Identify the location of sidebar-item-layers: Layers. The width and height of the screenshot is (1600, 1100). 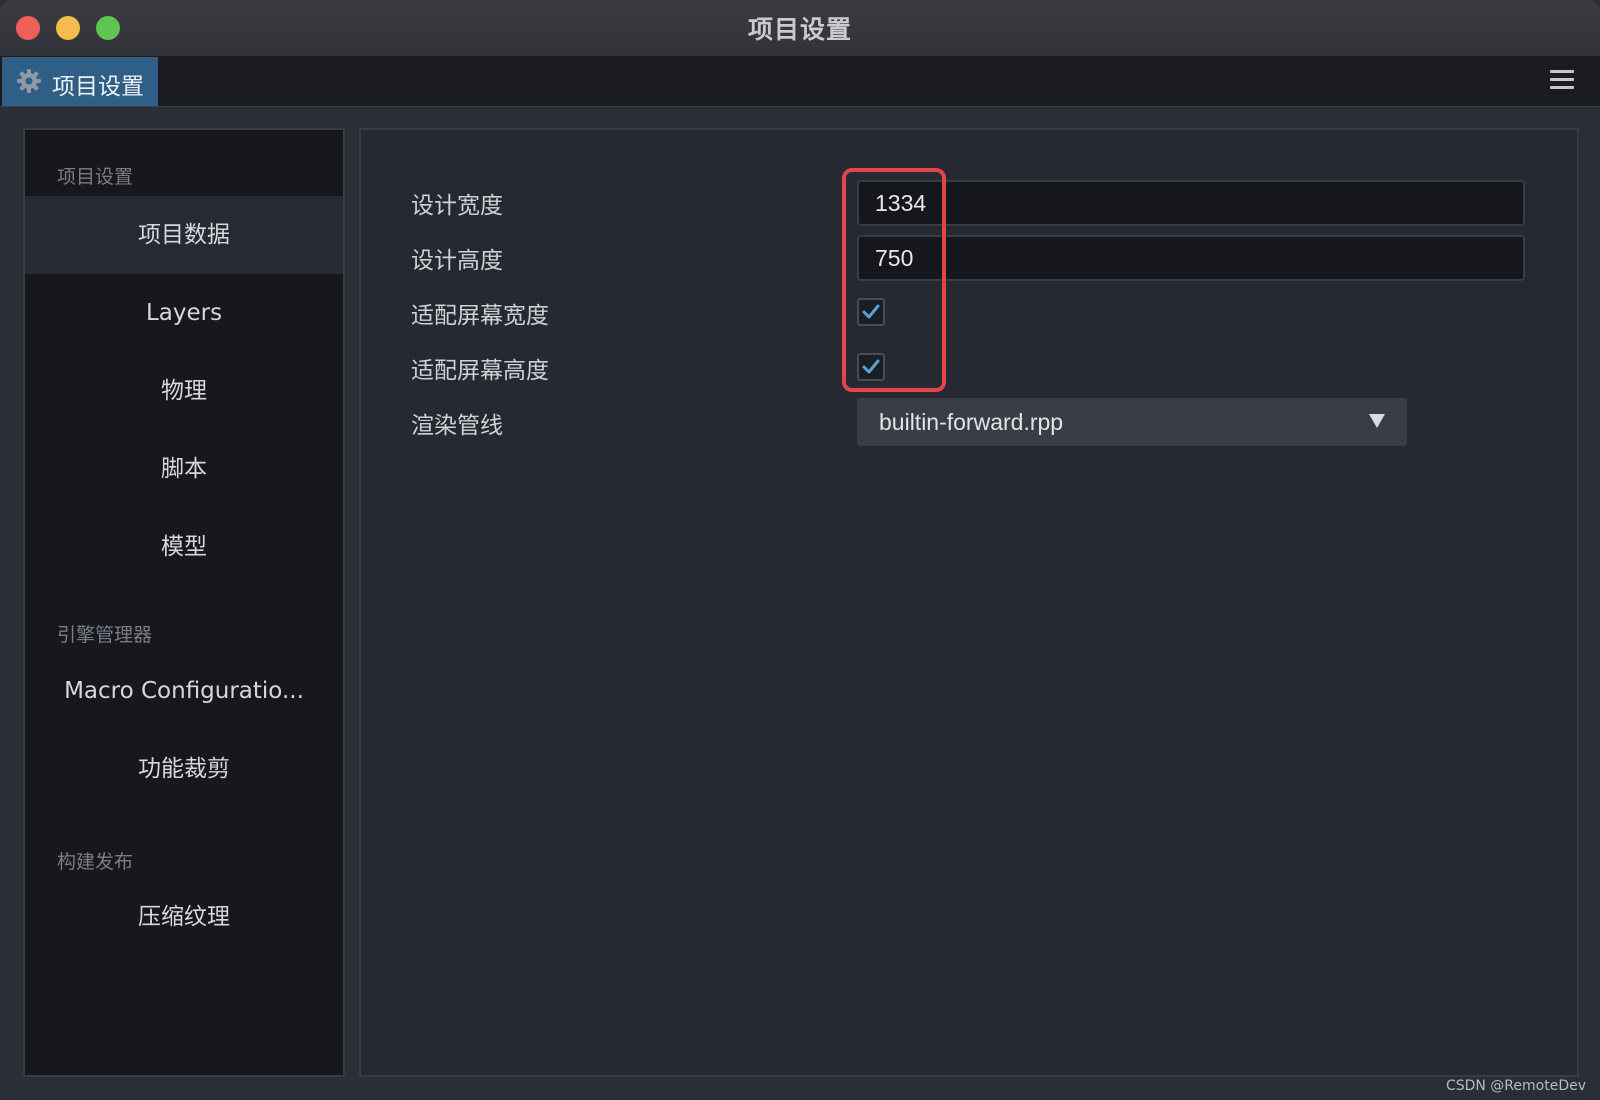
(184, 313).